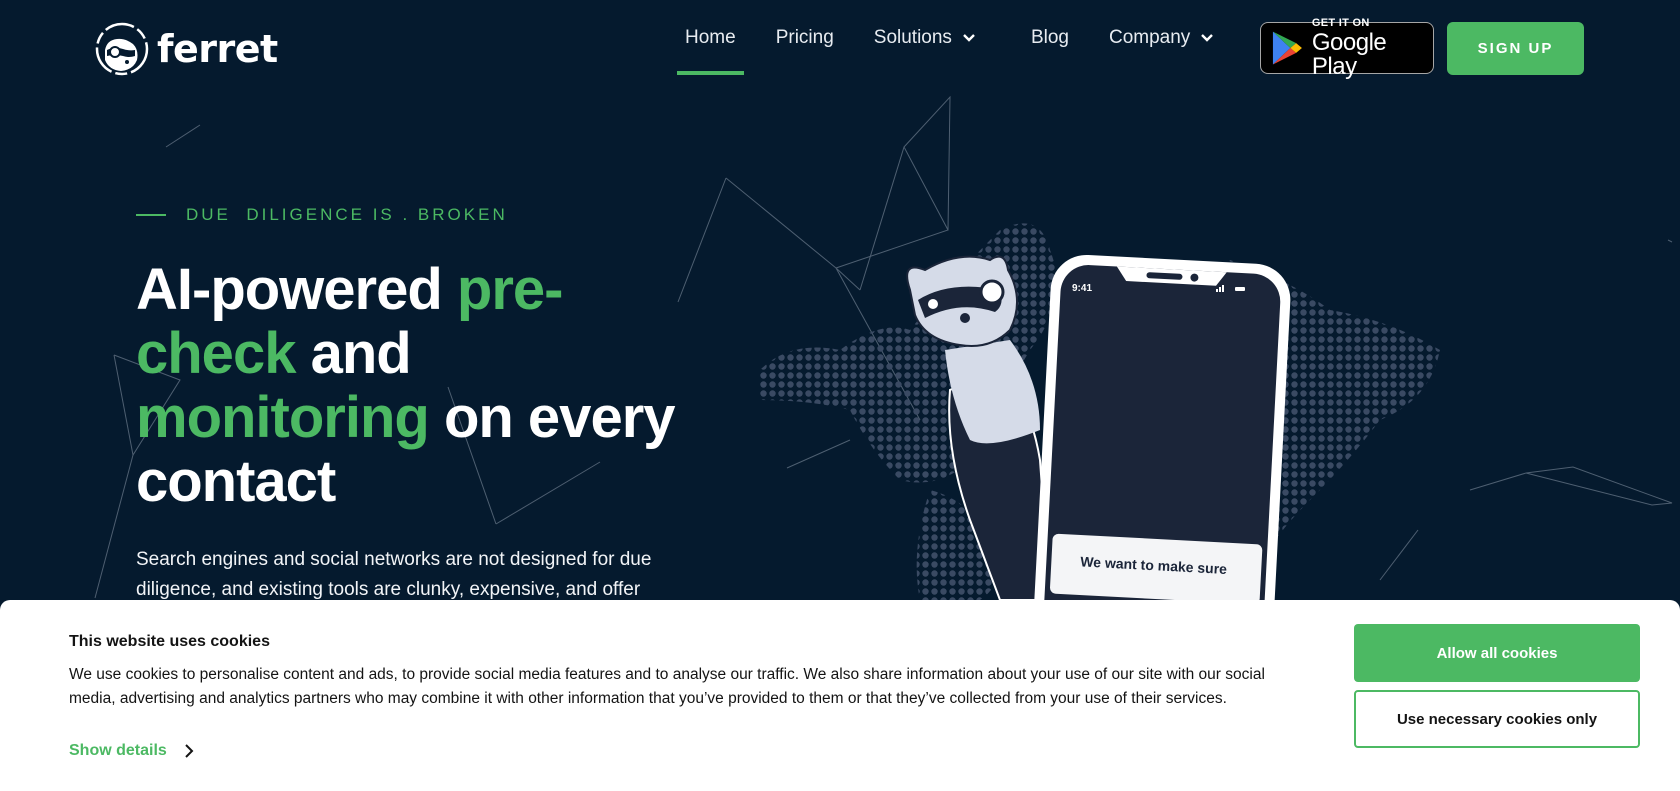 The width and height of the screenshot is (1680, 791). Describe the element at coordinates (1340, 22) in the screenshot. I see `google-play-small-text: GET IT ON` at that location.